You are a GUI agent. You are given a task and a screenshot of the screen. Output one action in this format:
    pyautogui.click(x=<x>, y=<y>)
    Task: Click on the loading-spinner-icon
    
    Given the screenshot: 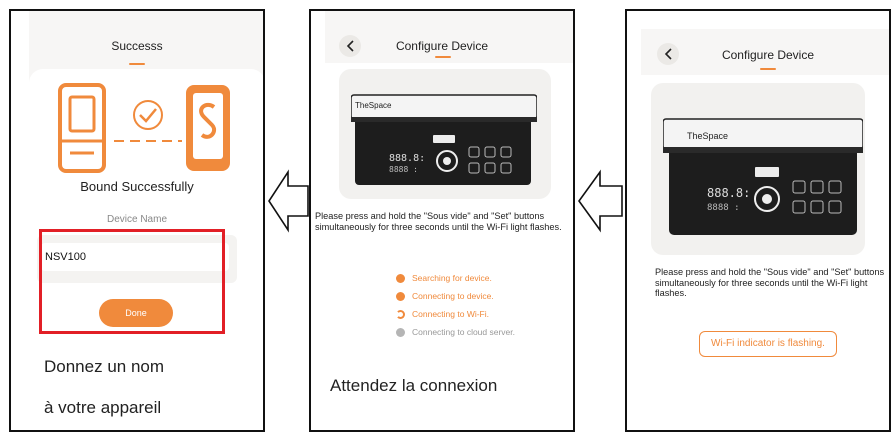 What is the action you would take?
    pyautogui.click(x=400, y=314)
    